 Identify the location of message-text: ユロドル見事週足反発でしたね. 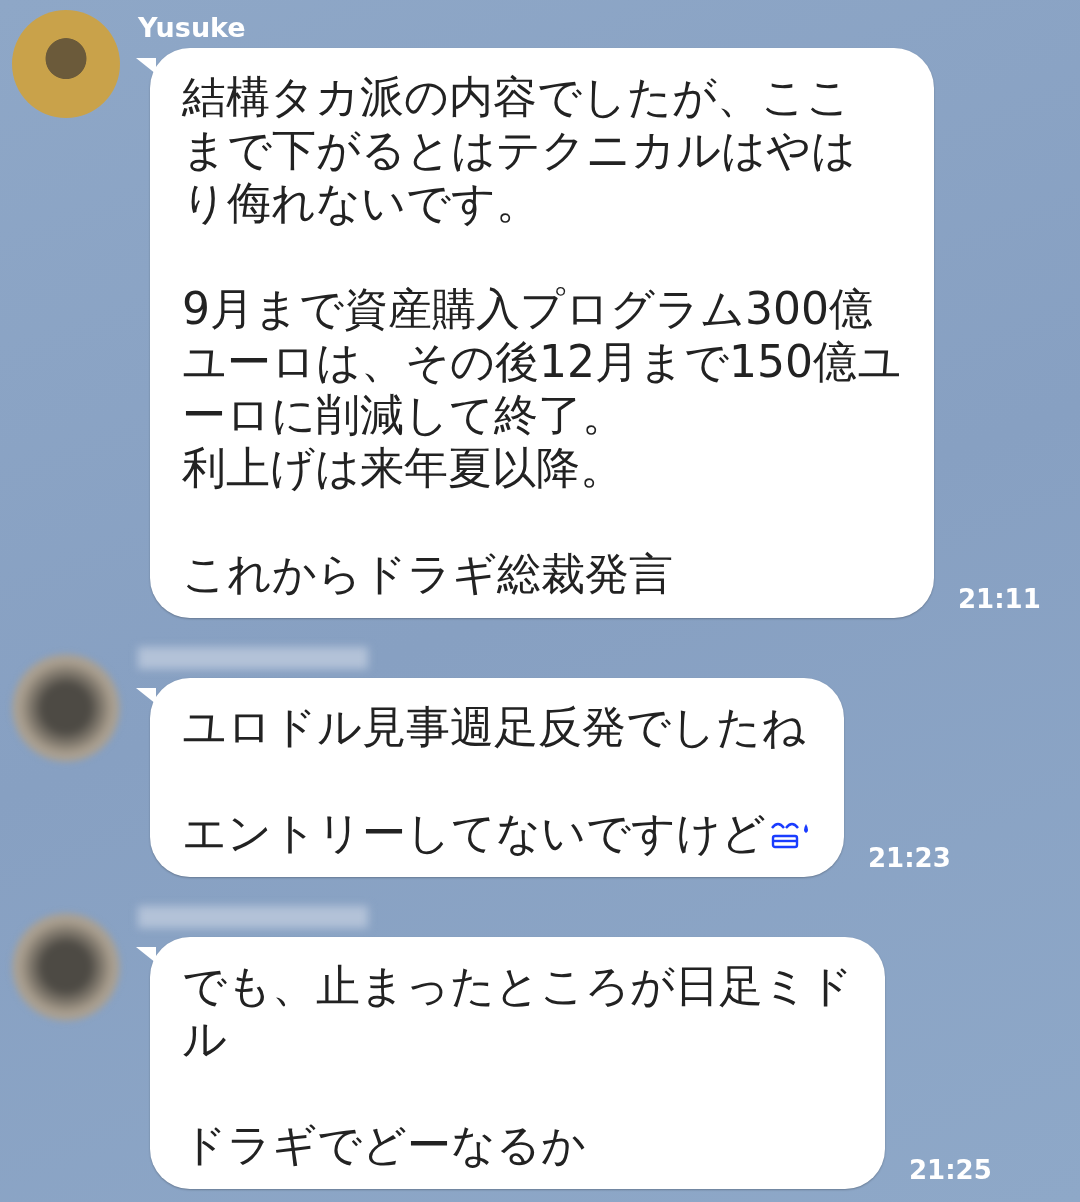
(494, 726).